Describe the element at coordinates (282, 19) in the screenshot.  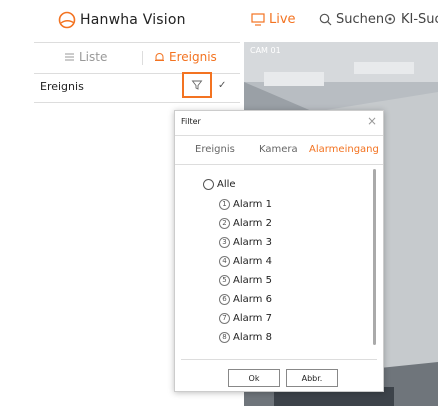
I see `nav-live-label: Live` at that location.